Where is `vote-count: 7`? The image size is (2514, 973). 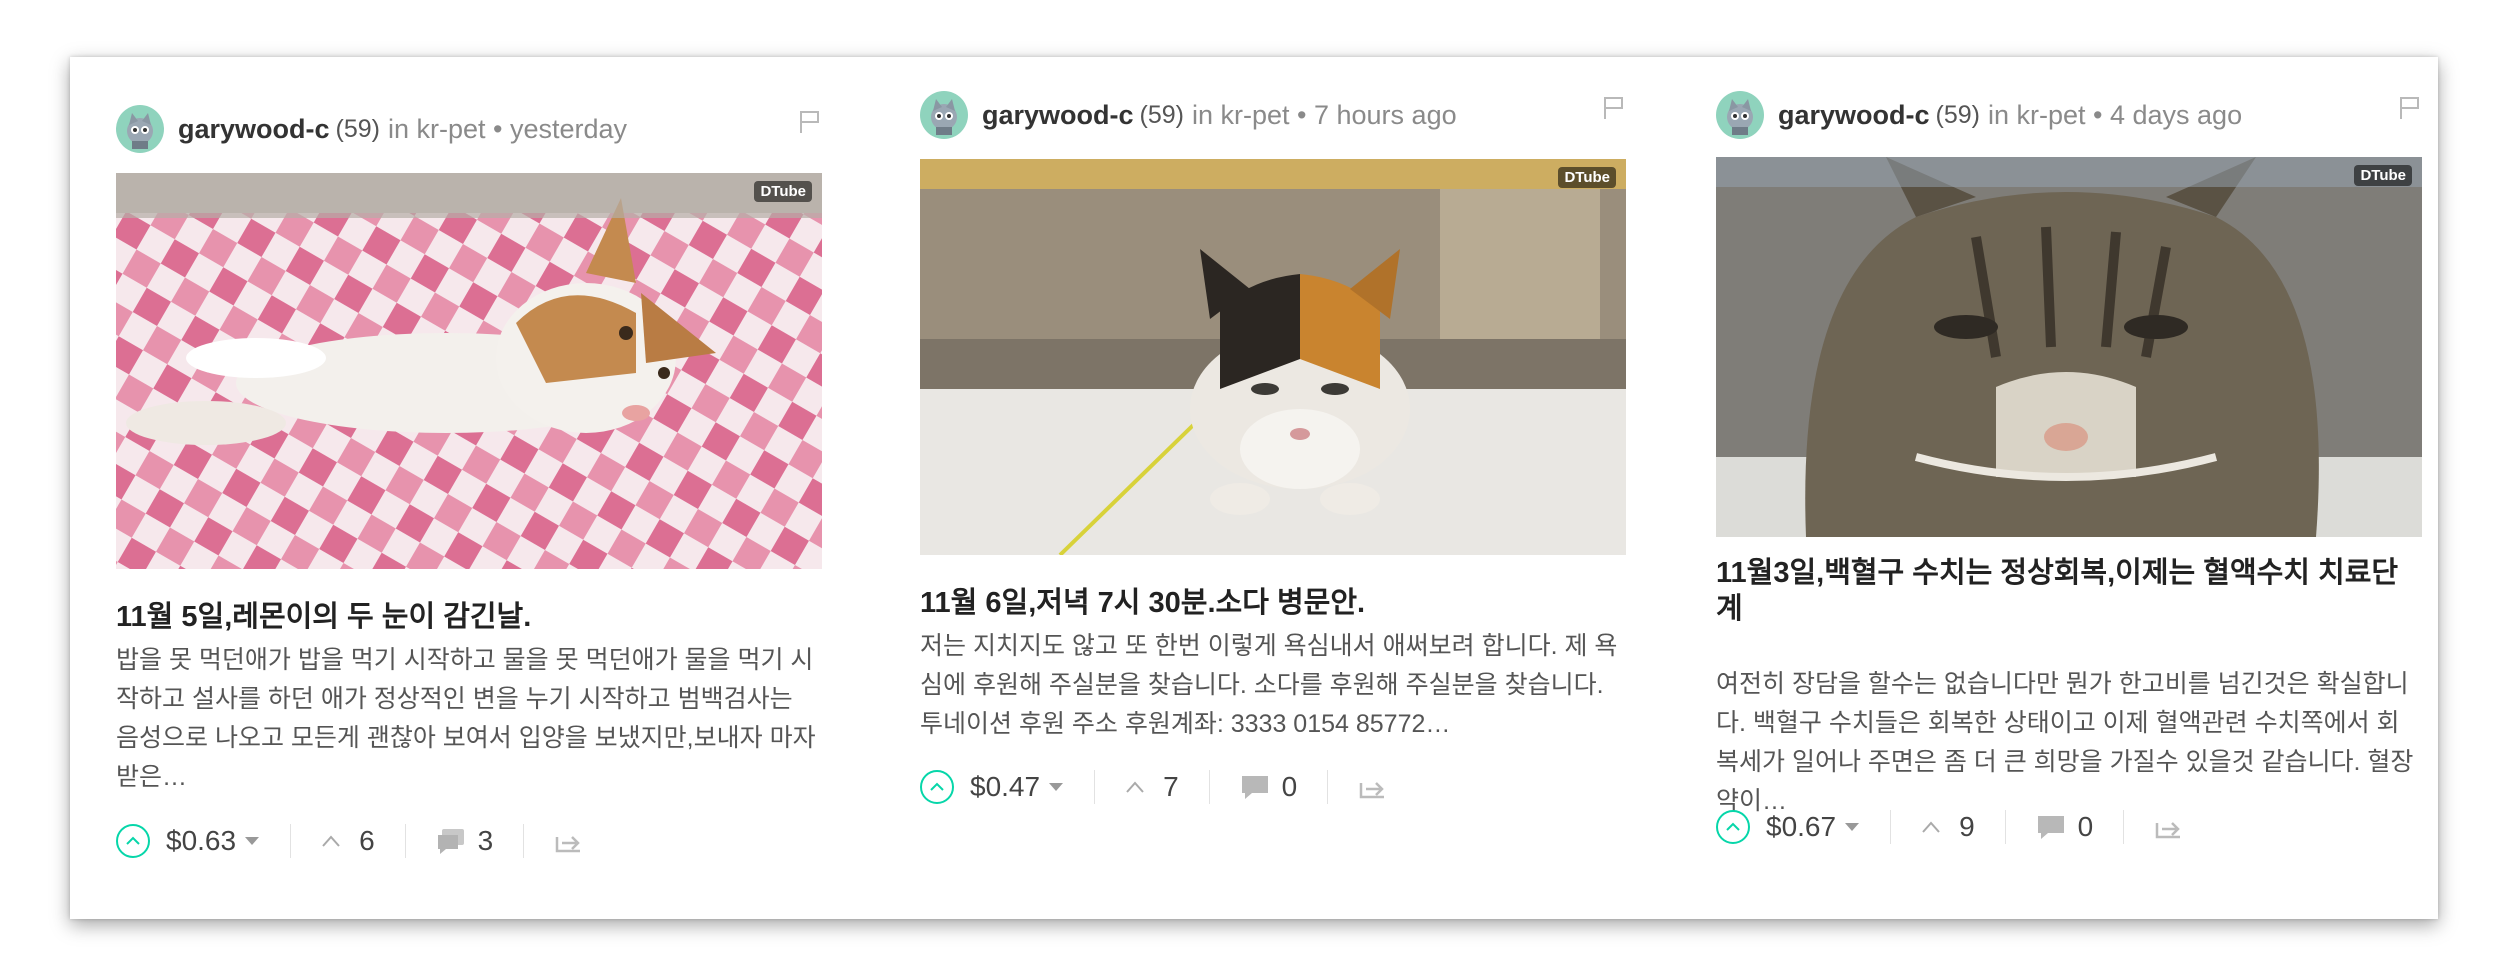
vote-count: 7 is located at coordinates (1171, 787).